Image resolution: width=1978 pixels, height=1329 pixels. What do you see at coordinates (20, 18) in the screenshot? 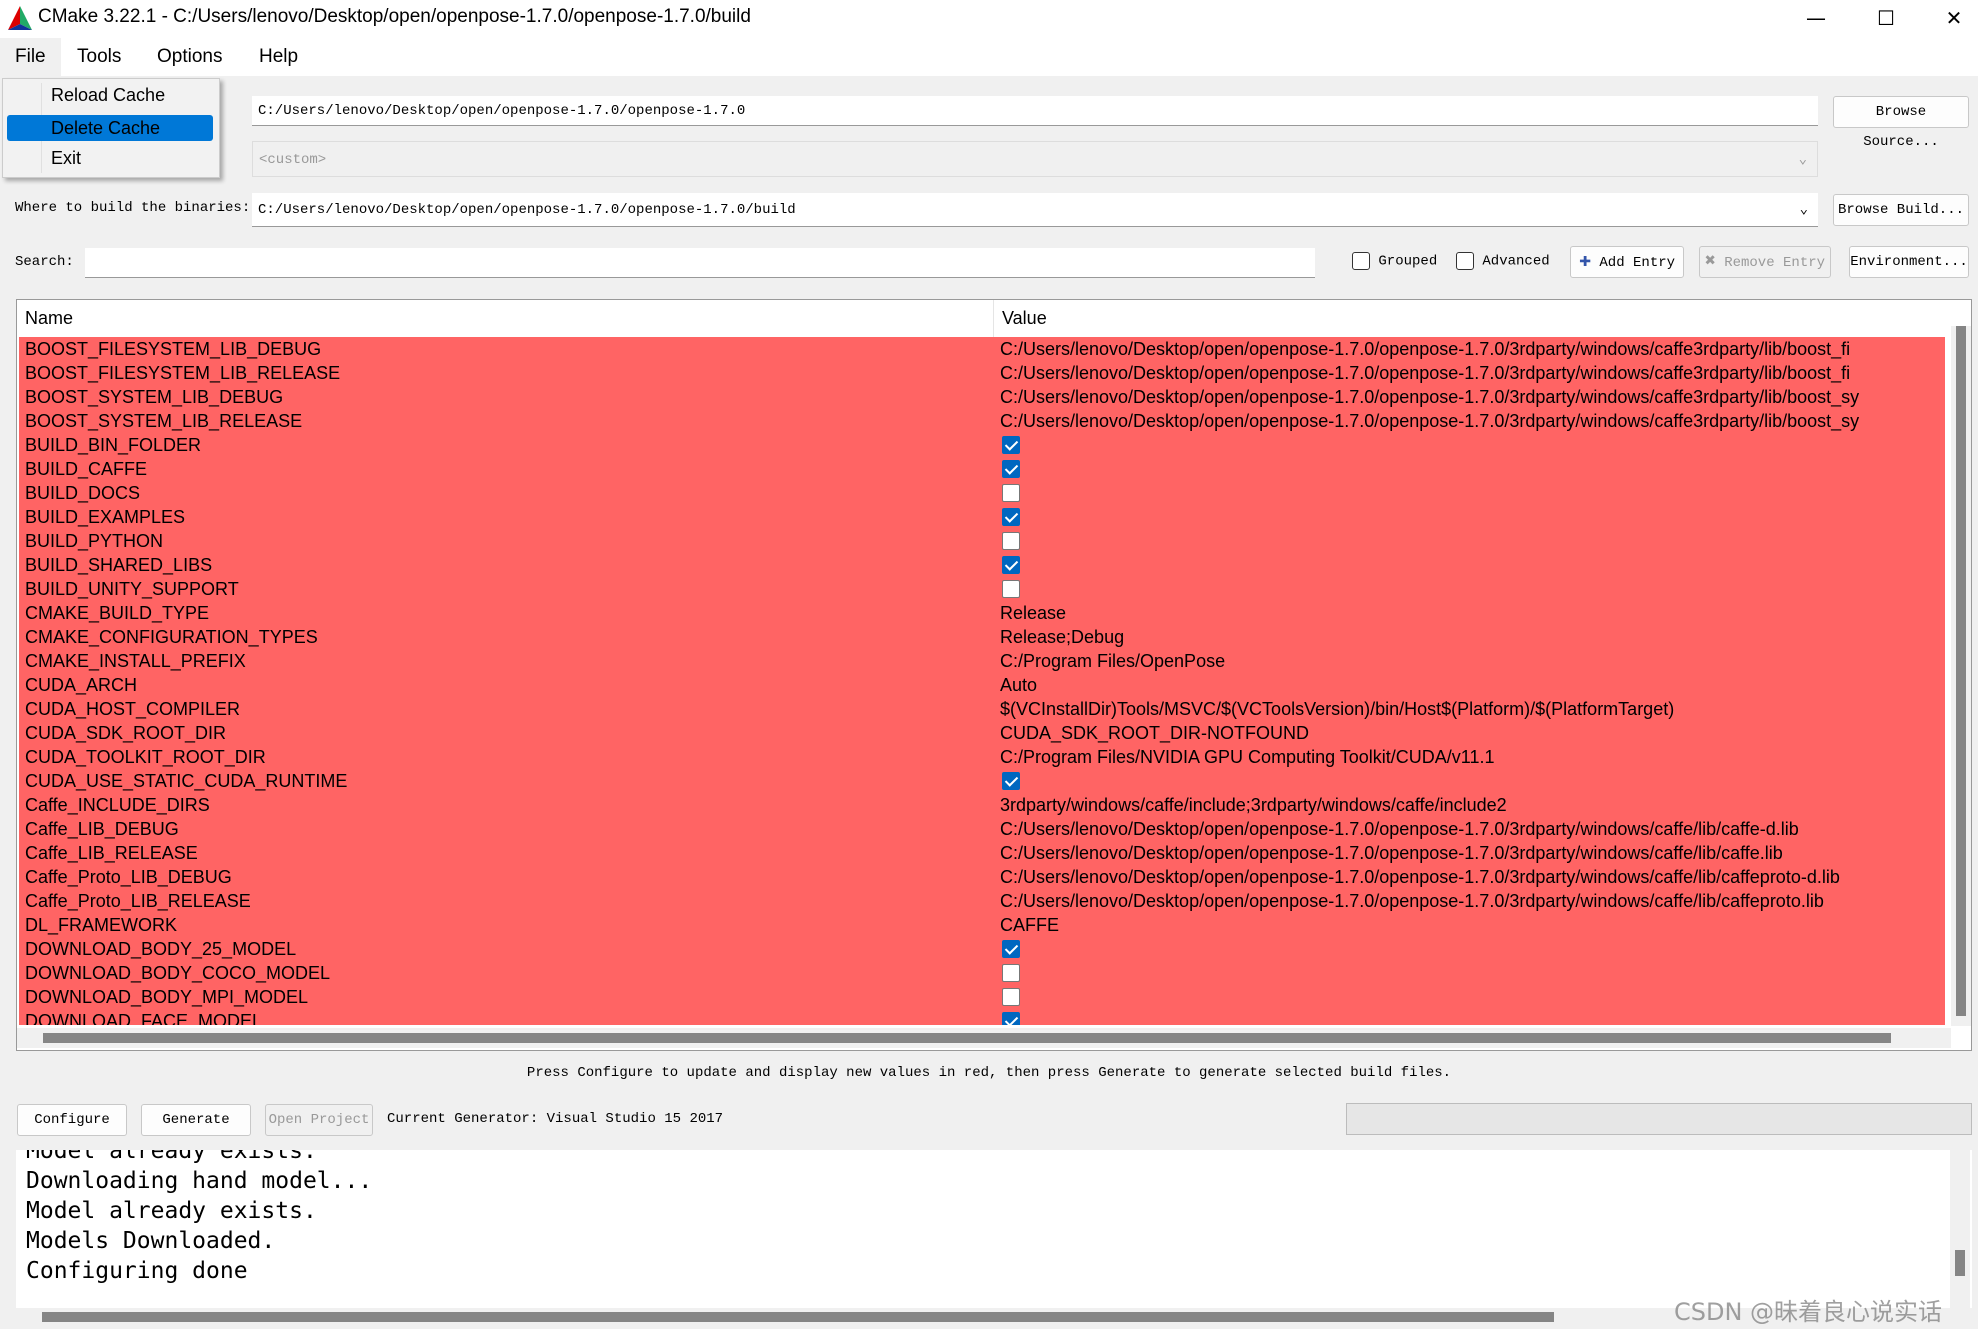
I see `cmake-logo-icon` at bounding box center [20, 18].